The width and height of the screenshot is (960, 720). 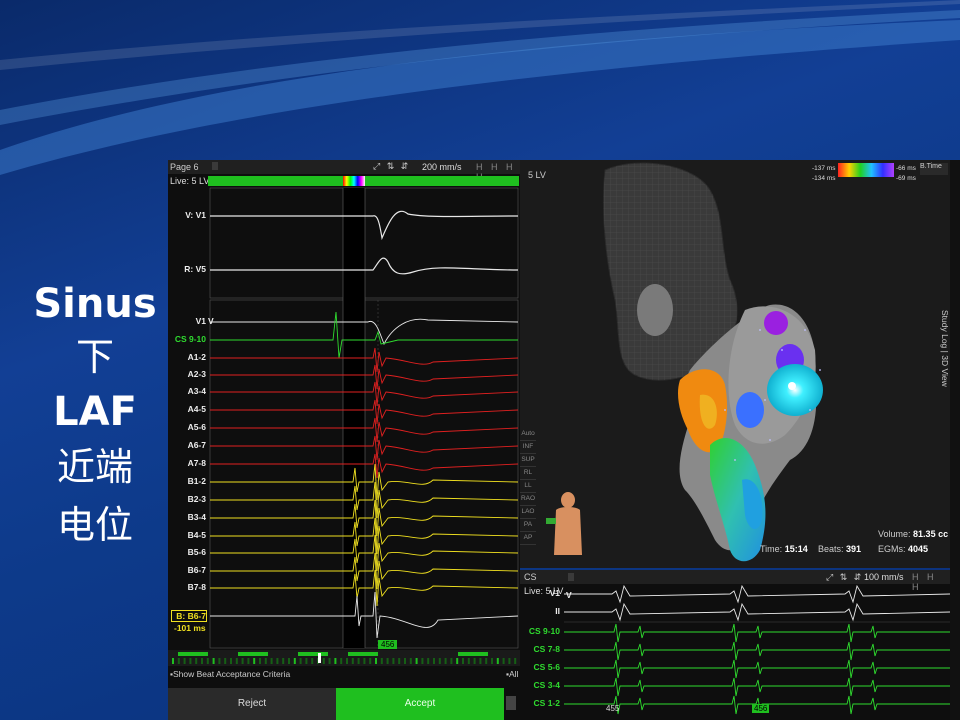 What do you see at coordinates (913, 534) in the screenshot?
I see `volume-stat: Volume: 81.35 cc` at bounding box center [913, 534].